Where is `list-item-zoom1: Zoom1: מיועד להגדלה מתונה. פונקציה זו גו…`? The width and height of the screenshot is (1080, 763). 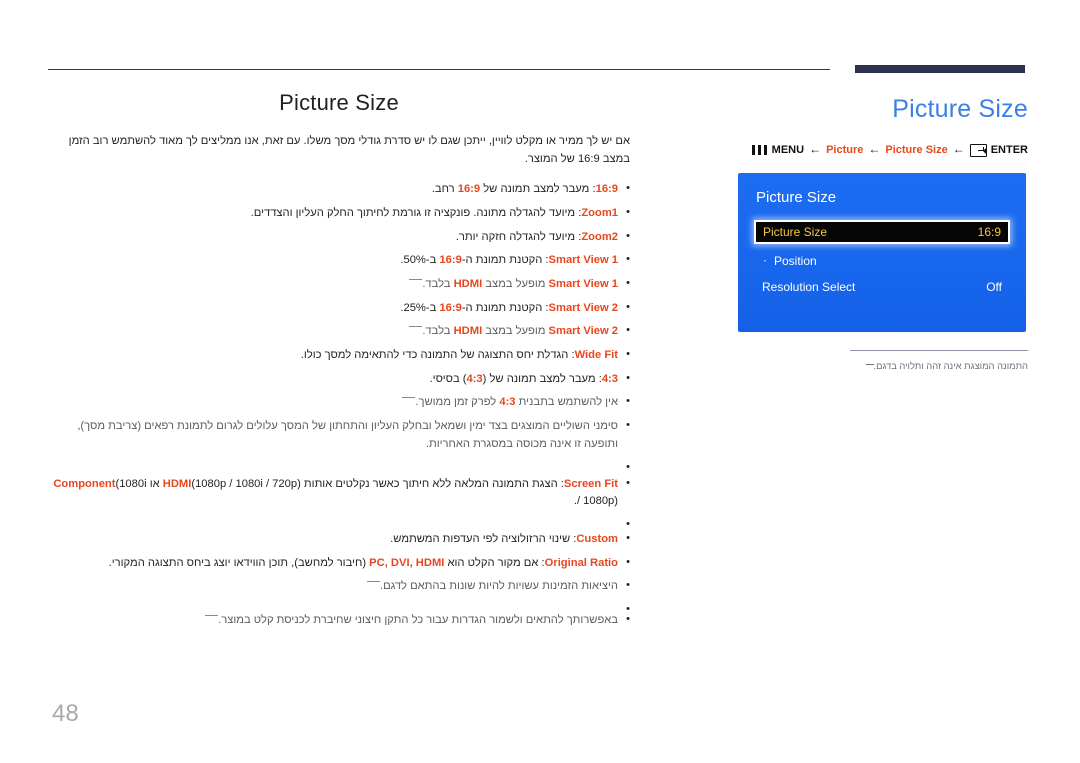 list-item-zoom1: Zoom1: מיועד להגדלה מתונה. פונקציה זו גו… is located at coordinates (339, 213).